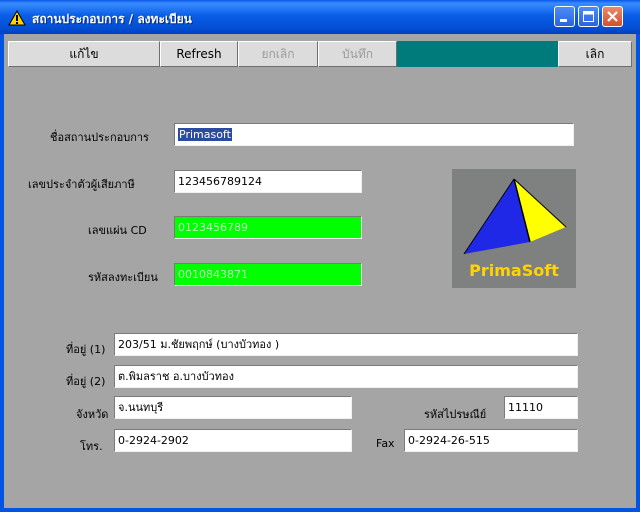  I want to click on close-button, so click(612, 16).